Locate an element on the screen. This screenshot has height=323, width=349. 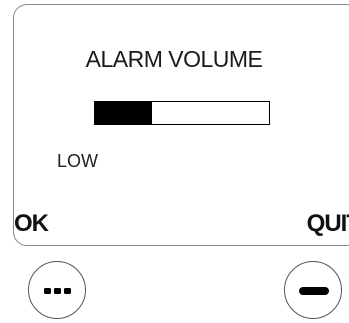
minus-icon is located at coordinates (314, 291).